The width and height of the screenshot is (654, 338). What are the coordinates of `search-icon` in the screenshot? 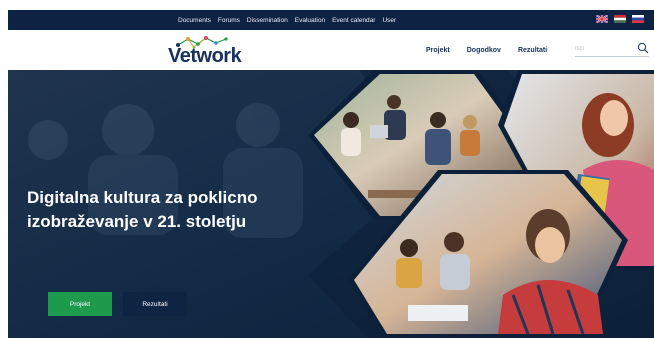 It's located at (643, 48).